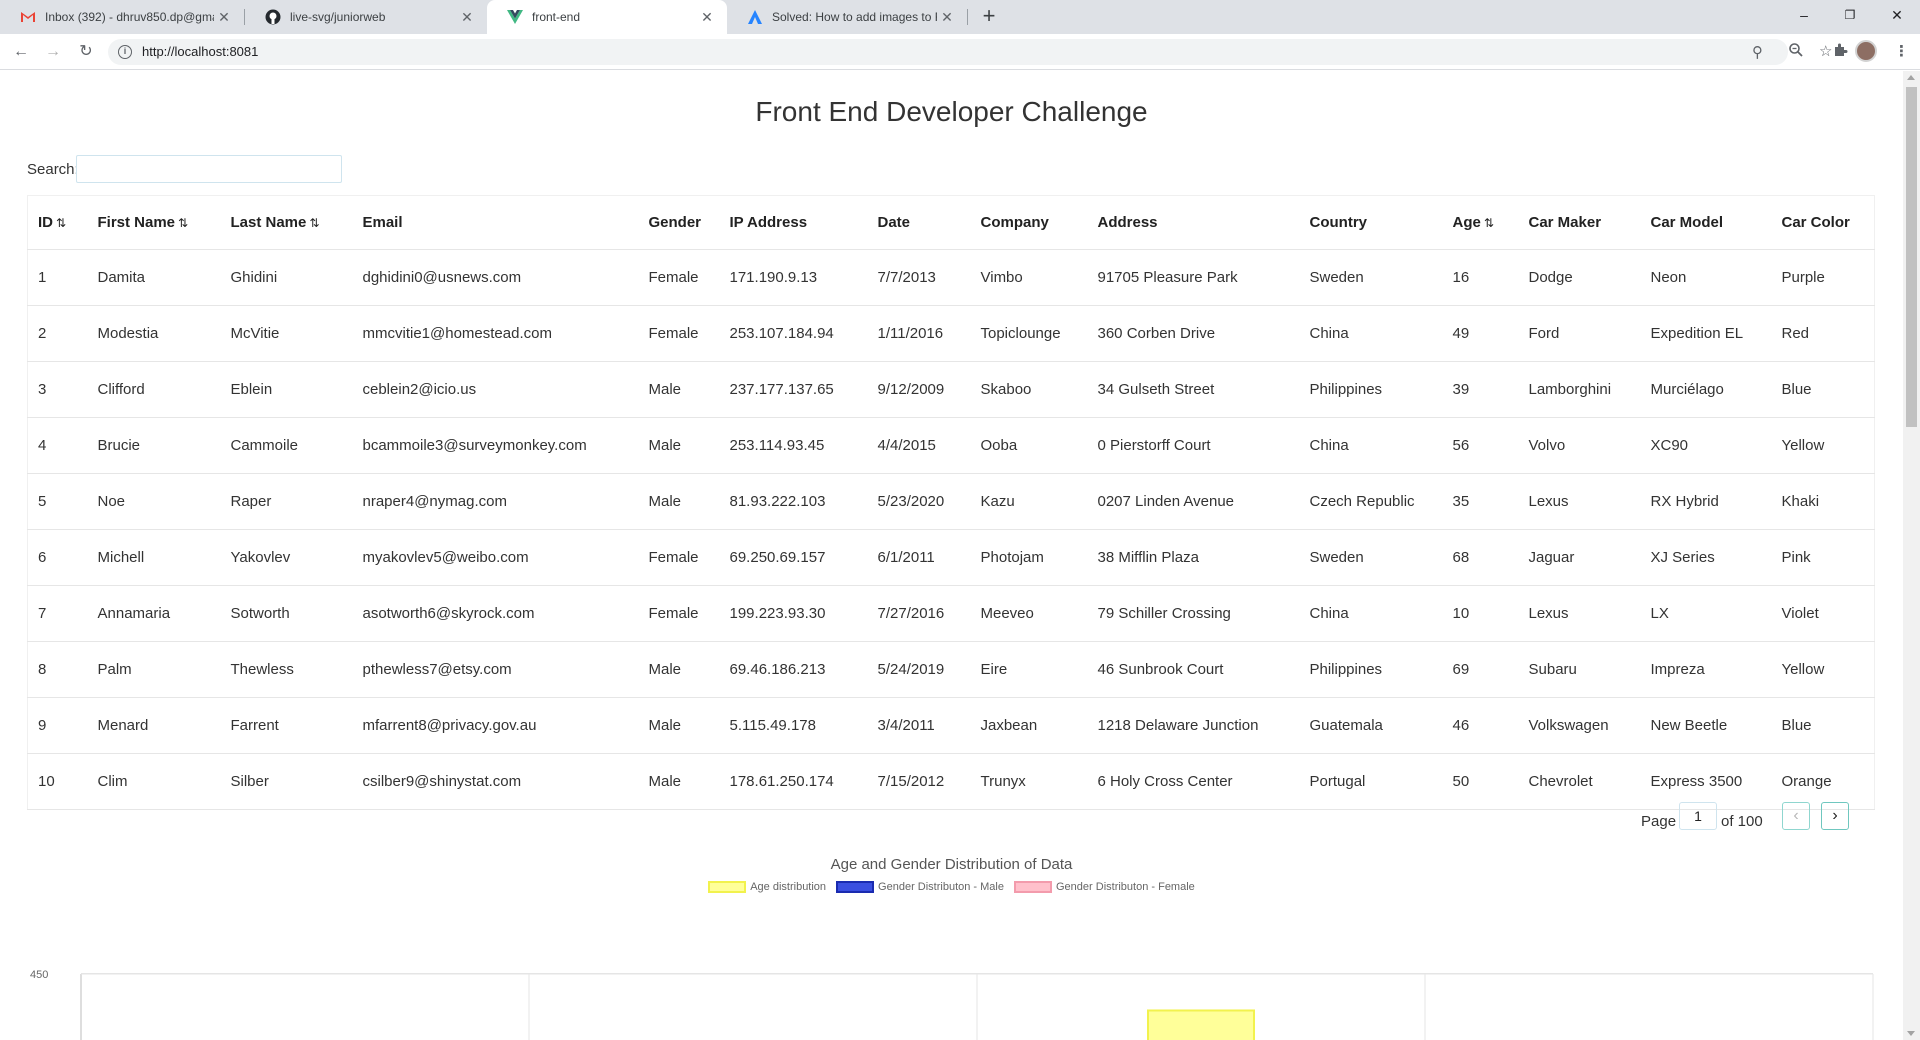 The height and width of the screenshot is (1040, 1920). What do you see at coordinates (989, 17) in the screenshot?
I see `new-tab-button: +` at bounding box center [989, 17].